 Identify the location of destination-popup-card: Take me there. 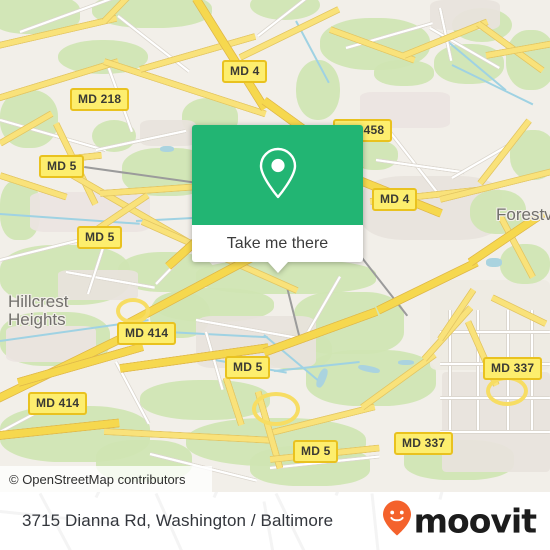
(277, 199).